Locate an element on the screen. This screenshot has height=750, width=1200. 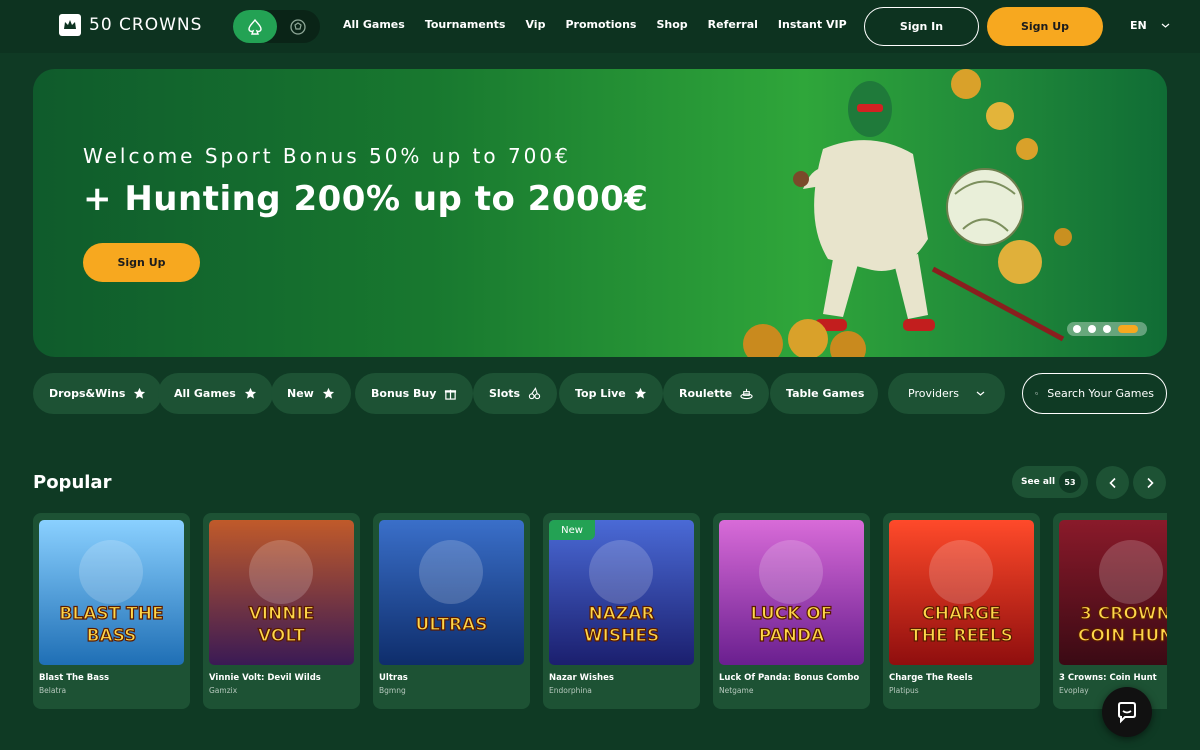
nav-referral: Referral is located at coordinates (733, 24).